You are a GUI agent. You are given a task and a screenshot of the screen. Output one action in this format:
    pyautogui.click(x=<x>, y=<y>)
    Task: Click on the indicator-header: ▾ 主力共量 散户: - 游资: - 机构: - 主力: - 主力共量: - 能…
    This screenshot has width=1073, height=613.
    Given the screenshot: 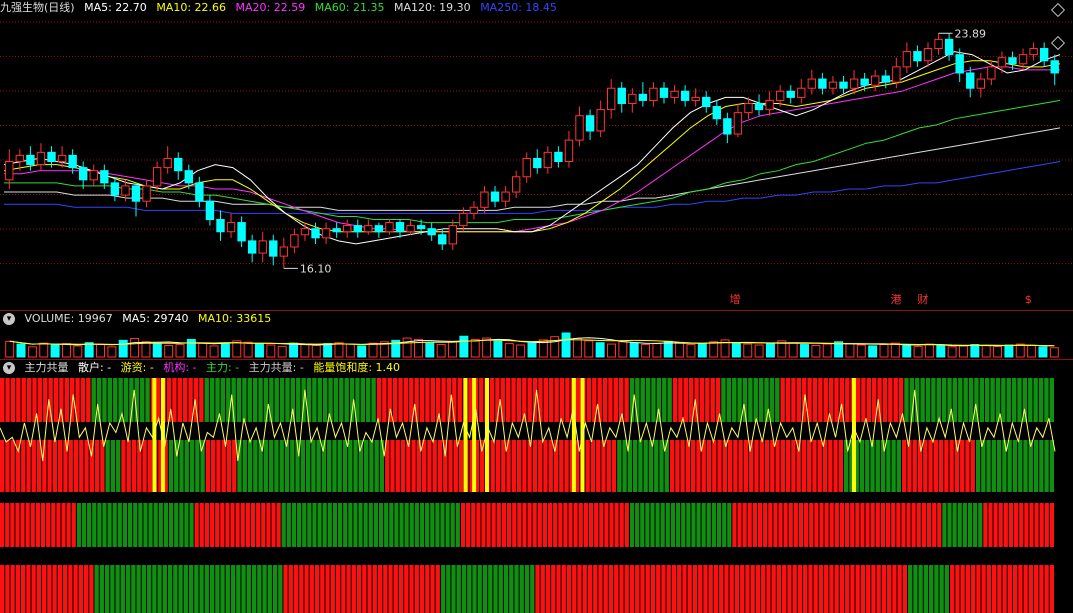 What is the action you would take?
    pyautogui.click(x=203, y=368)
    